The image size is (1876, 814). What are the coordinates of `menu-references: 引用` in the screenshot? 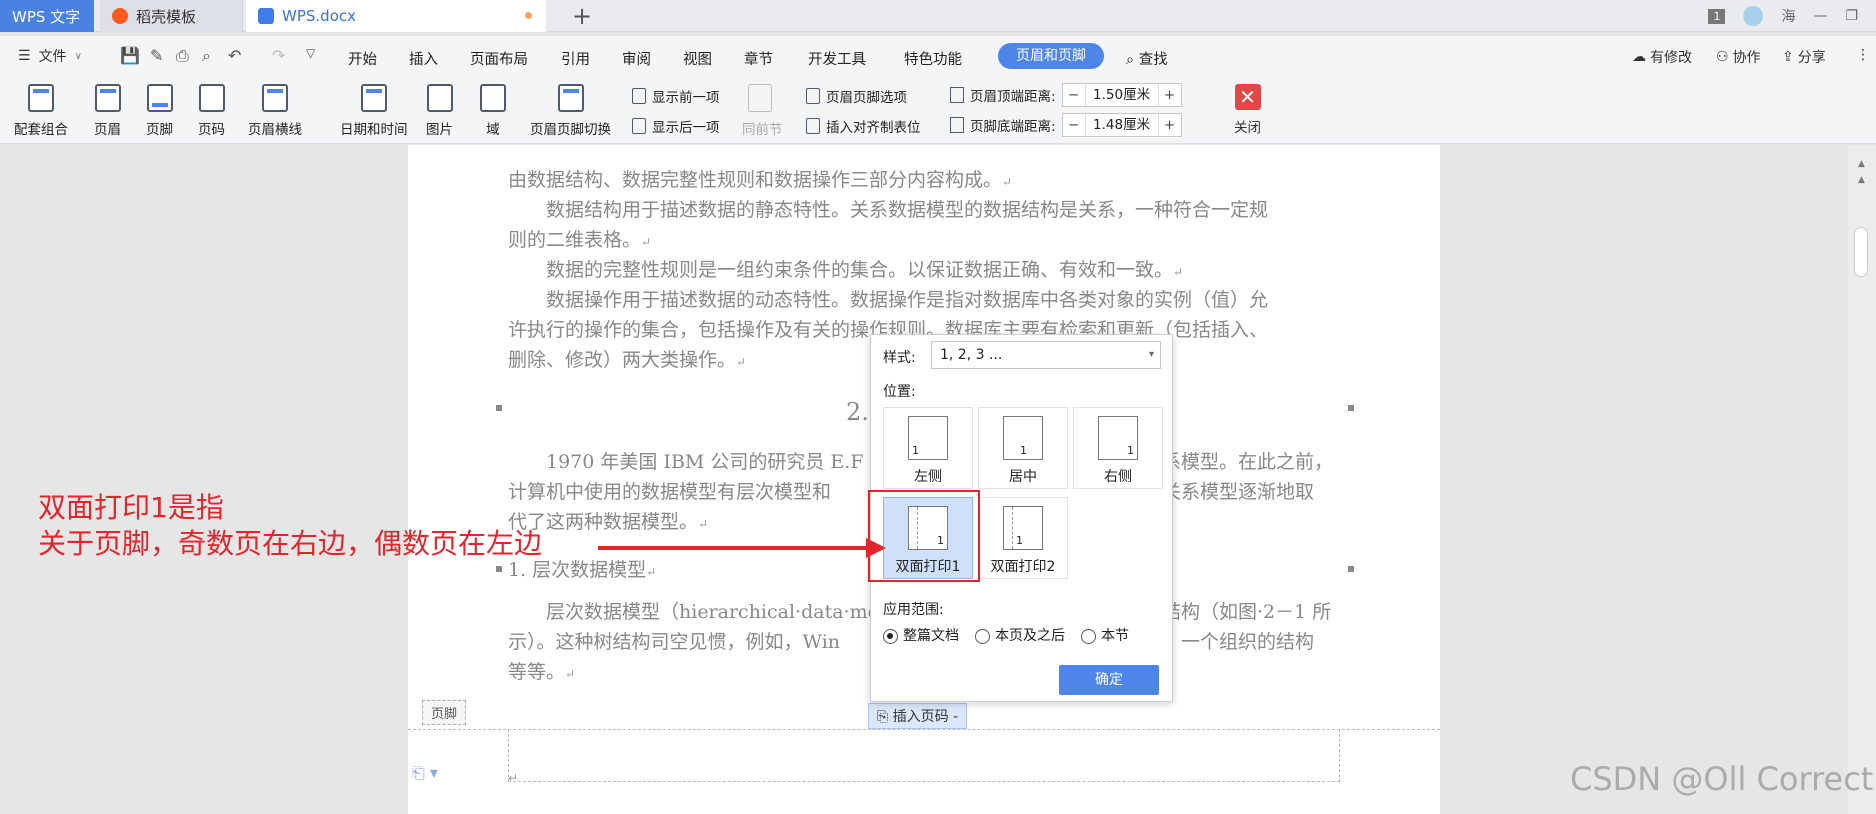 It's located at (575, 58).